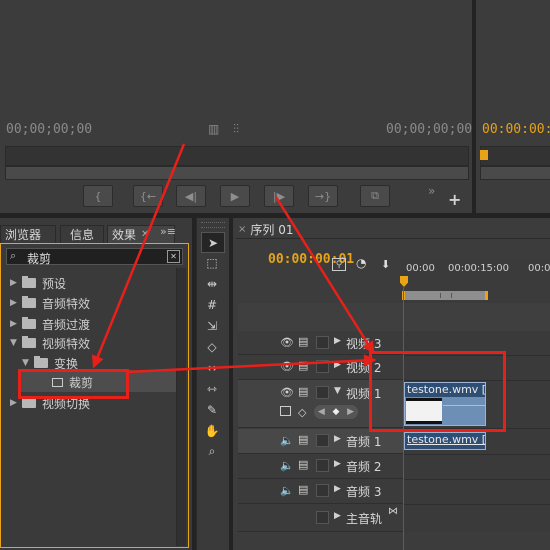 This screenshot has height=550, width=550. What do you see at coordinates (324, 275) in the screenshot?
I see `arrow-source-to-clip` at bounding box center [324, 275].